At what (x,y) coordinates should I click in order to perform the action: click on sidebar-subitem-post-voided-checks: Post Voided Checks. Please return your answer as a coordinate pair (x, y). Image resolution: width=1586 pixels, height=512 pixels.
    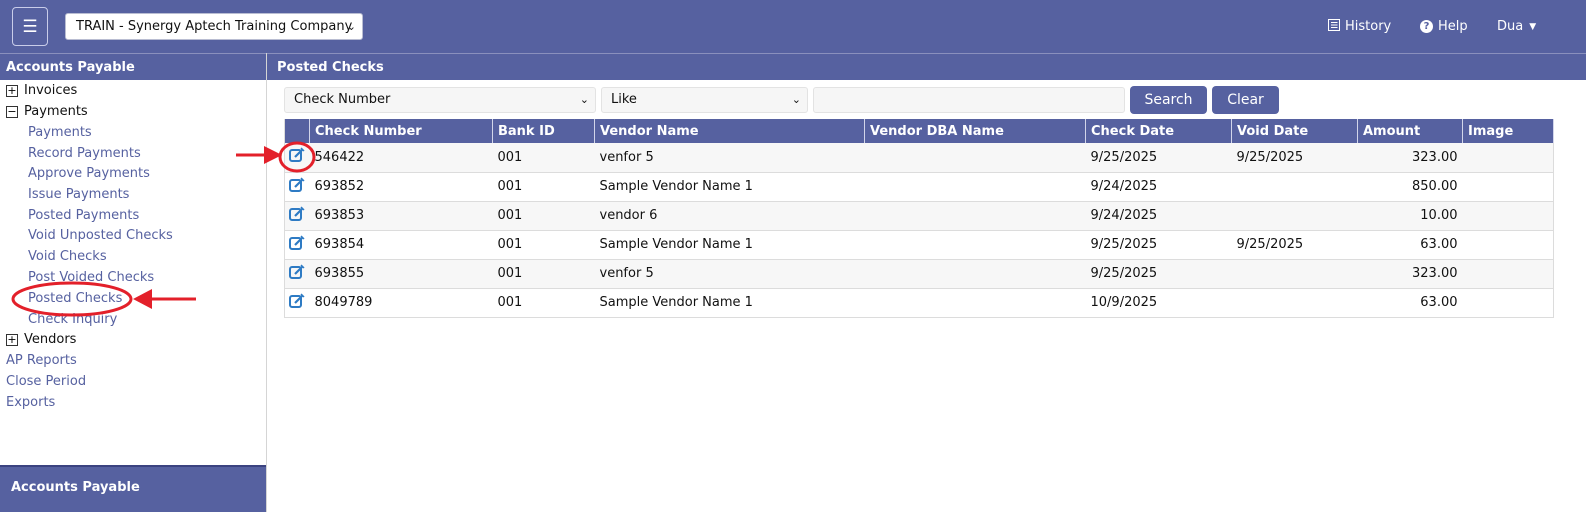
    Looking at the image, I should click on (130, 278).